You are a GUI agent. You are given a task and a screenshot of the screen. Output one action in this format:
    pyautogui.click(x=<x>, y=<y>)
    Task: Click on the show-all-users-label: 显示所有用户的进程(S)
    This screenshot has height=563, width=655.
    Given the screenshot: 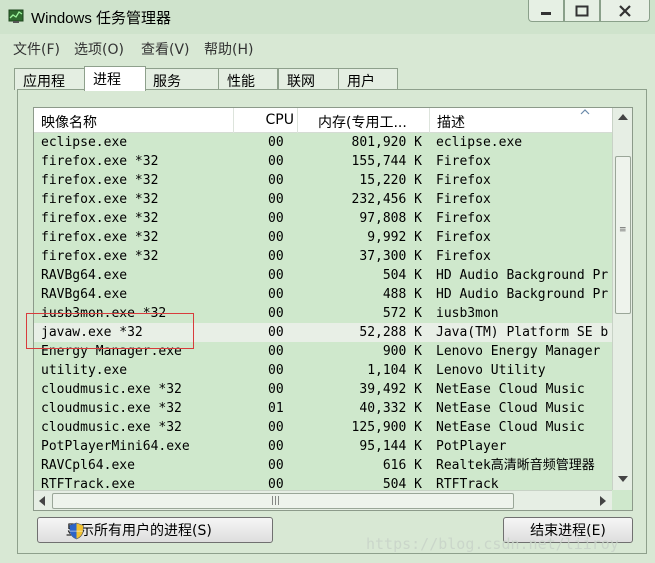 What is the action you would take?
    pyautogui.click(x=139, y=531)
    